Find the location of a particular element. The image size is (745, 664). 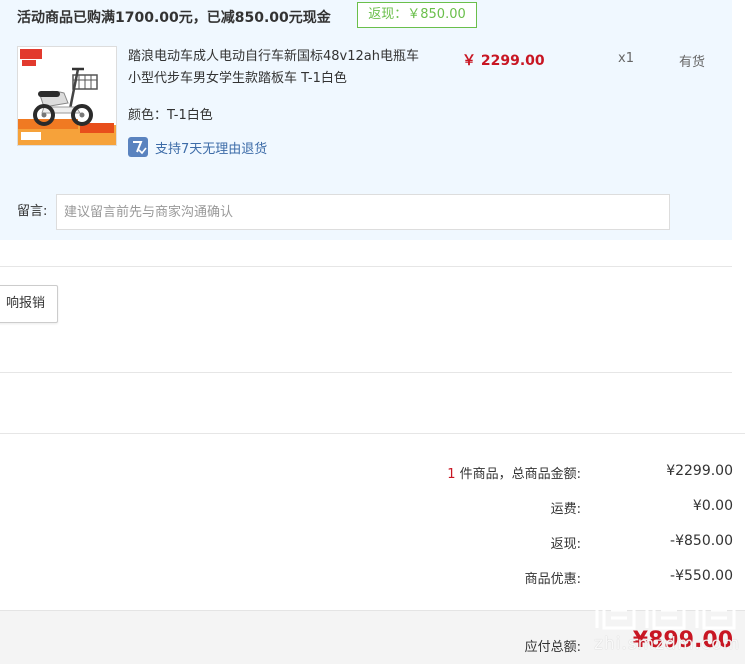

product-thumbnail is located at coordinates (67, 96).